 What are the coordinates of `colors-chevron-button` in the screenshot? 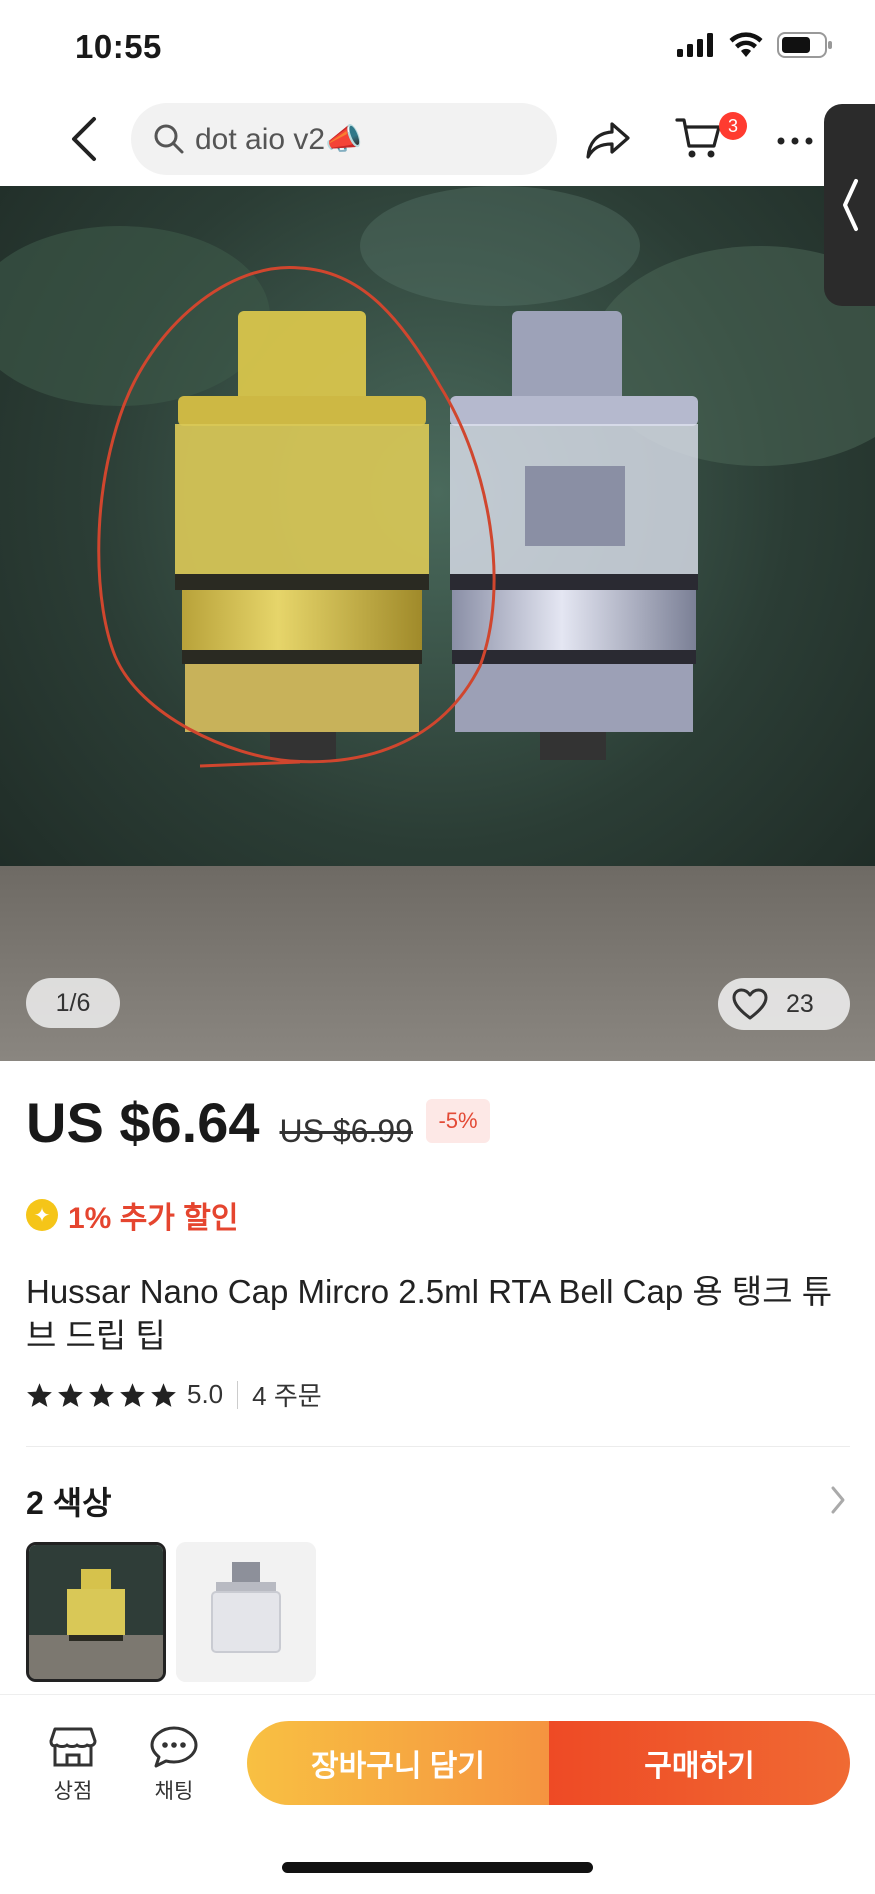 It's located at (838, 1500).